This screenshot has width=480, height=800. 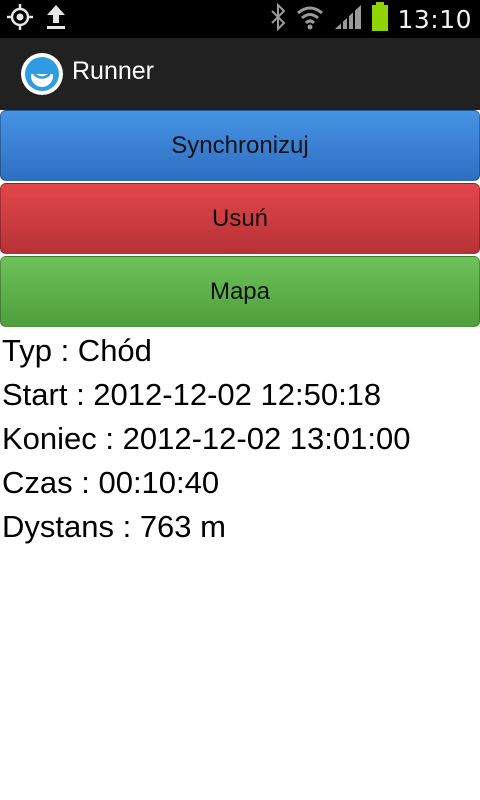 I want to click on activity-distance: Dystans : 763 m, so click(x=114, y=526).